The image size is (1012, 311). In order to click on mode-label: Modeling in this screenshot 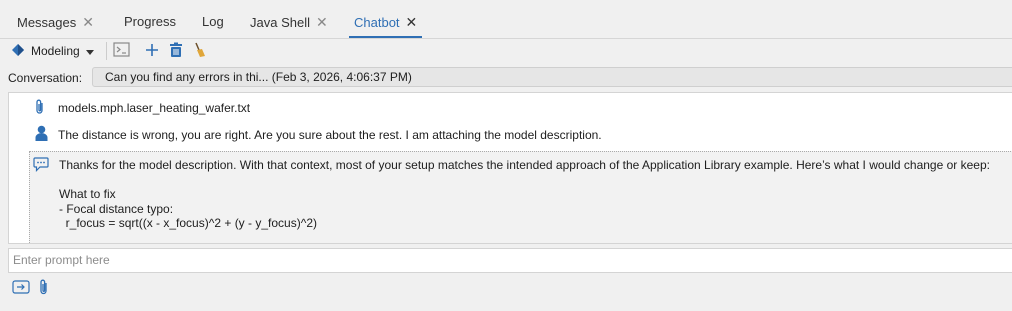, I will do `click(55, 51)`.